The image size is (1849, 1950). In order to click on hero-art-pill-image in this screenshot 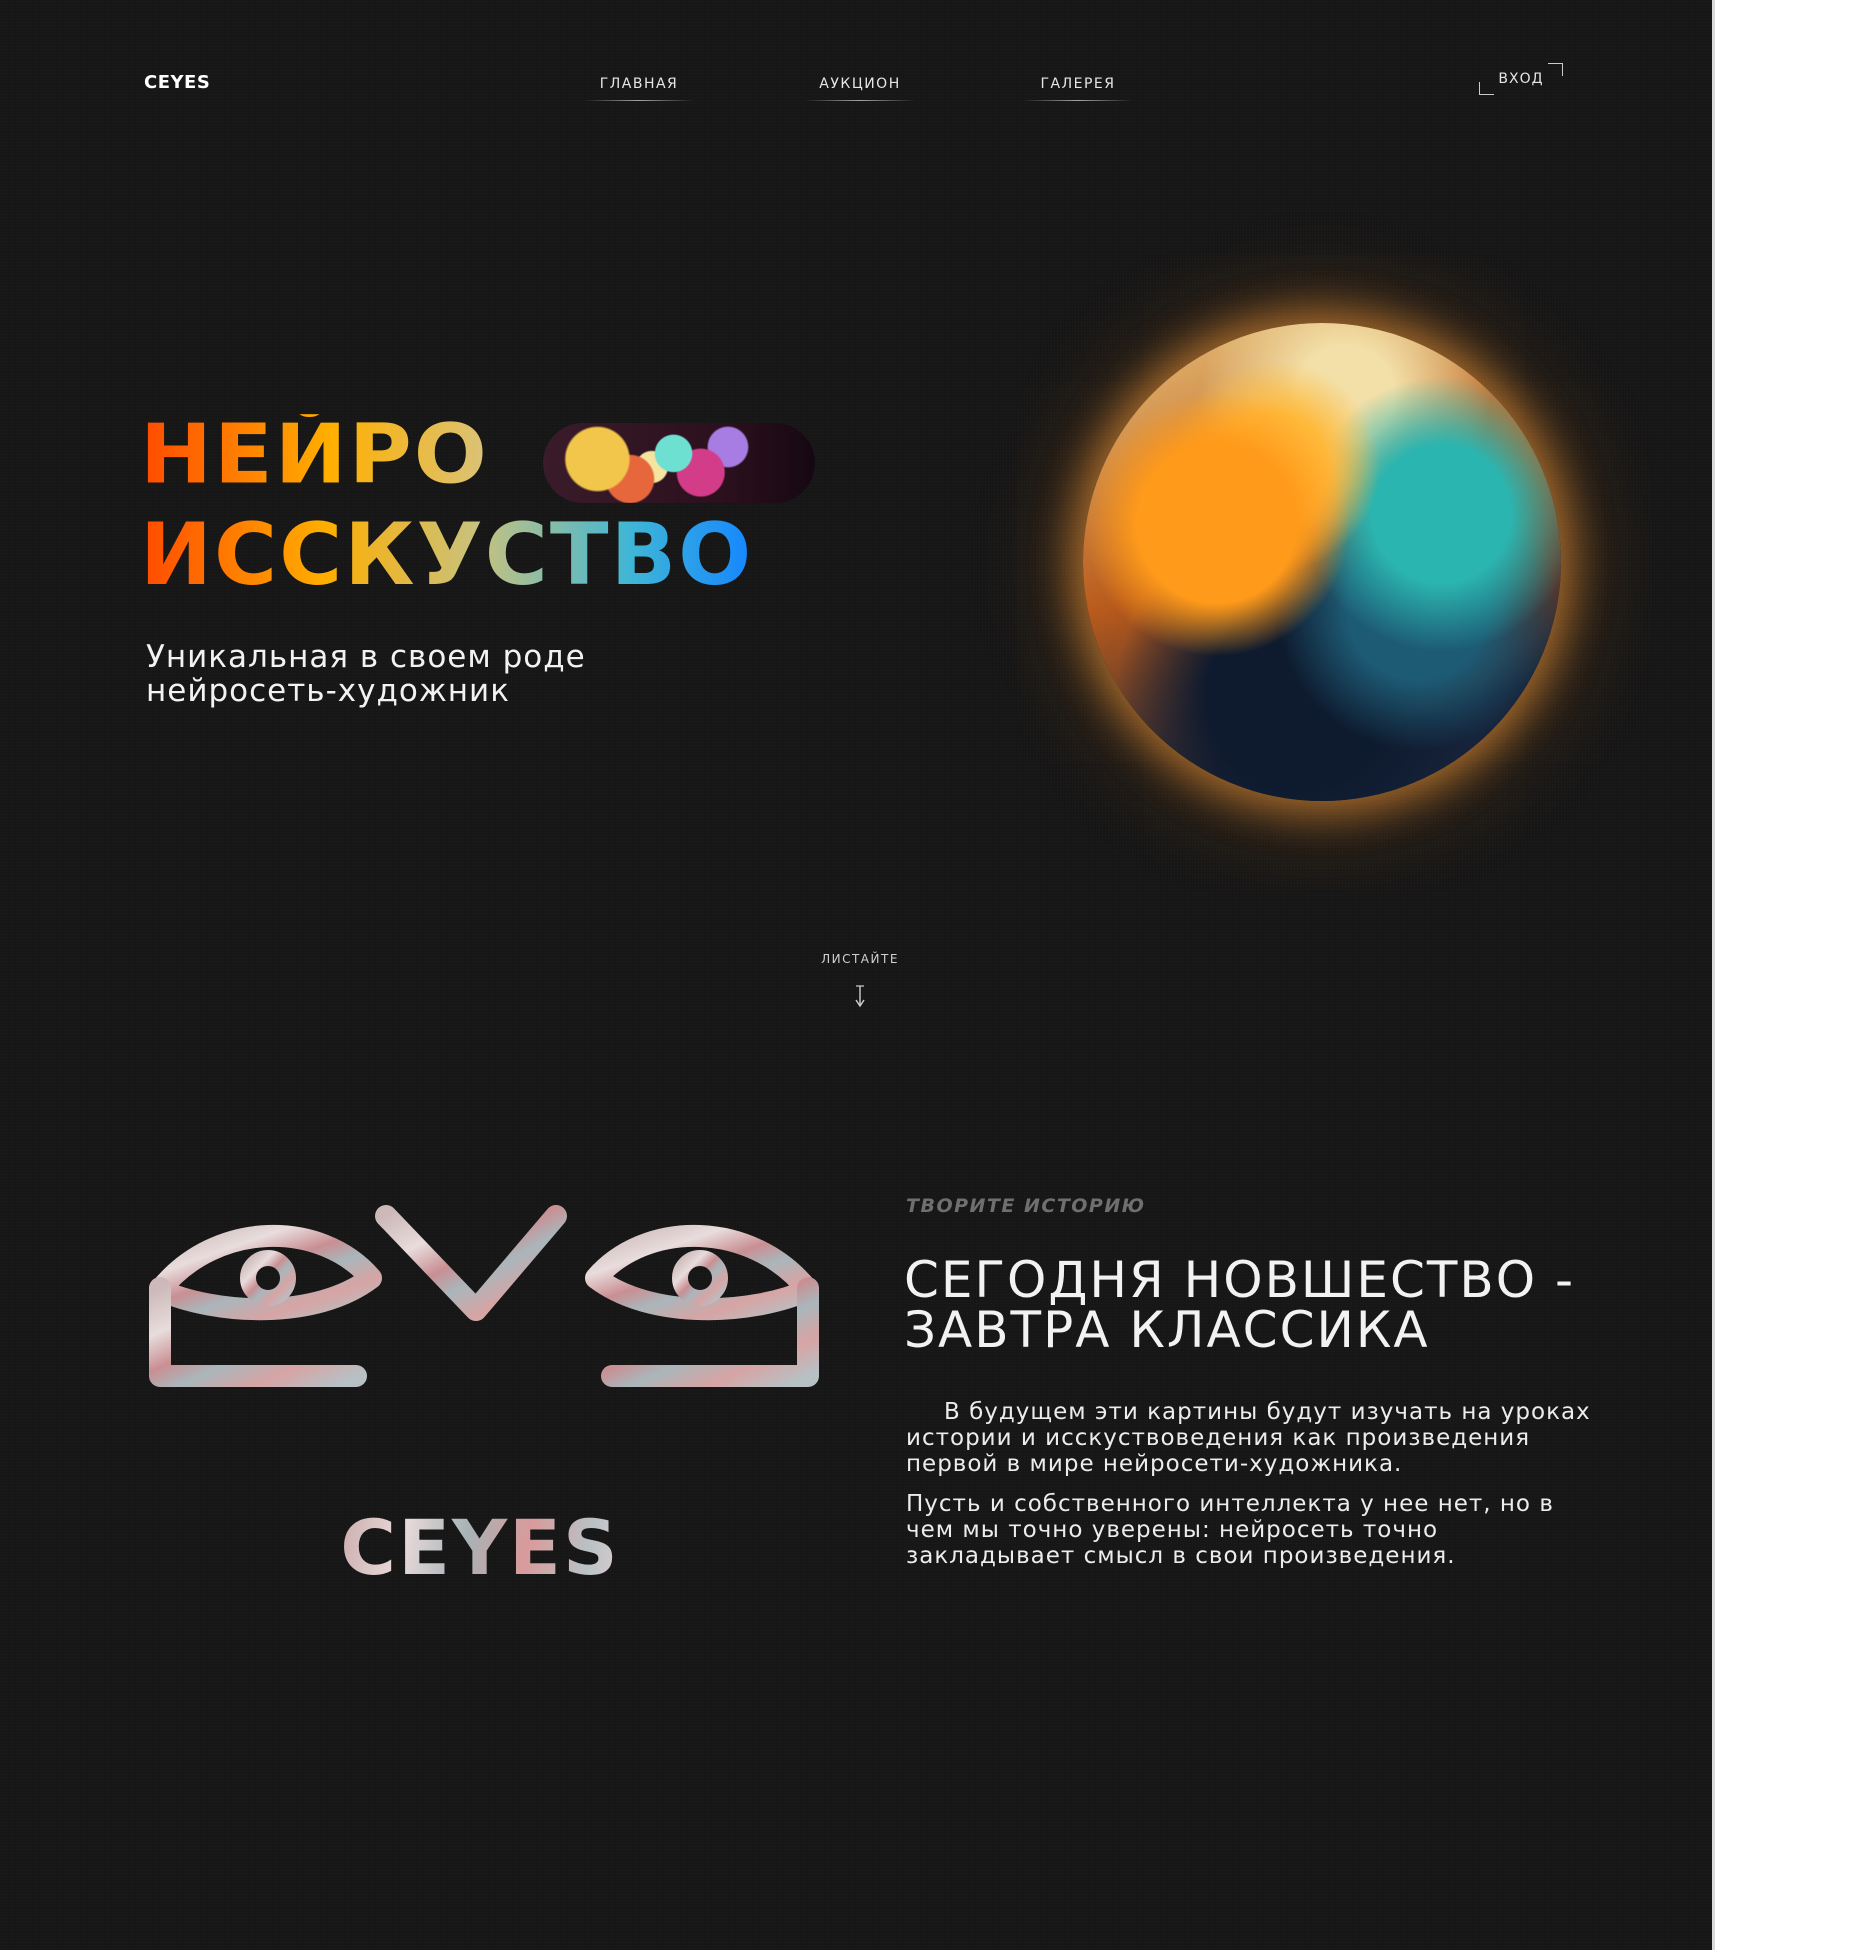, I will do `click(679, 463)`.